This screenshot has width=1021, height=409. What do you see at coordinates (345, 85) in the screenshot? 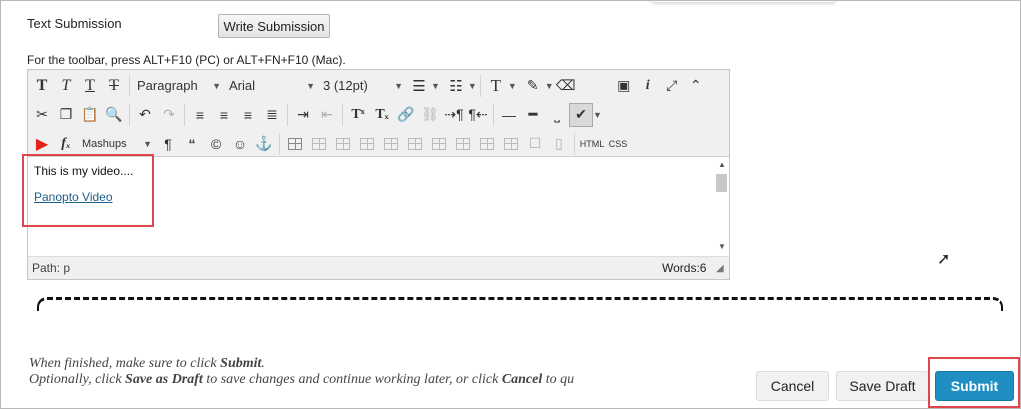
I see `font-size-value: 3 (12pt)` at bounding box center [345, 85].